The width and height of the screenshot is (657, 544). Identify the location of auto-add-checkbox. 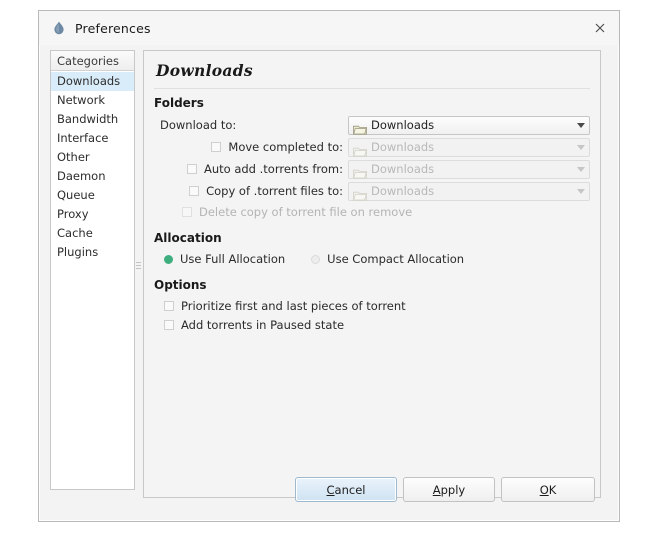
(191, 169).